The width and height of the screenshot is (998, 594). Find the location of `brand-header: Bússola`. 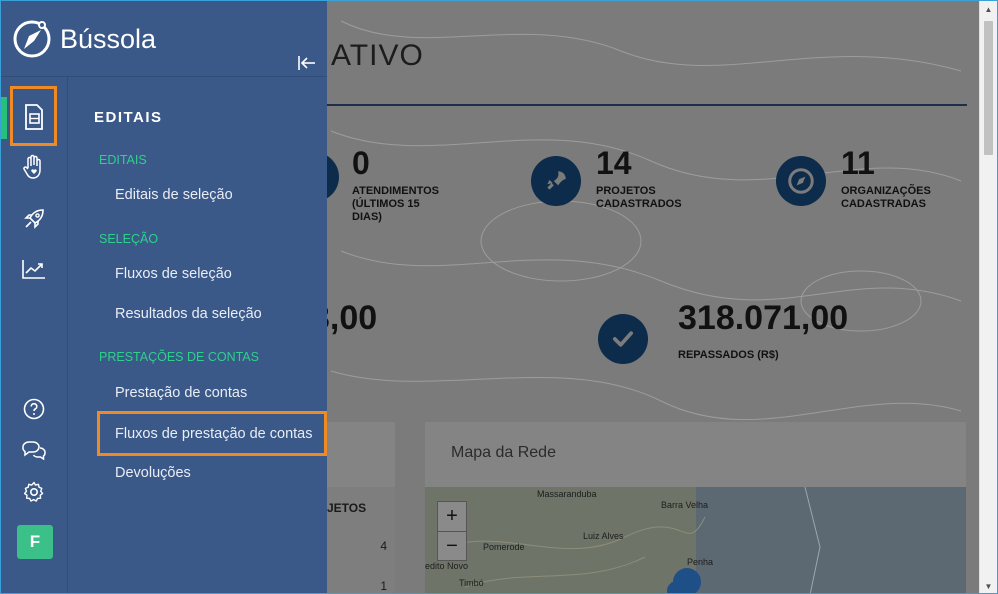

brand-header: Bússola is located at coordinates (164, 39).